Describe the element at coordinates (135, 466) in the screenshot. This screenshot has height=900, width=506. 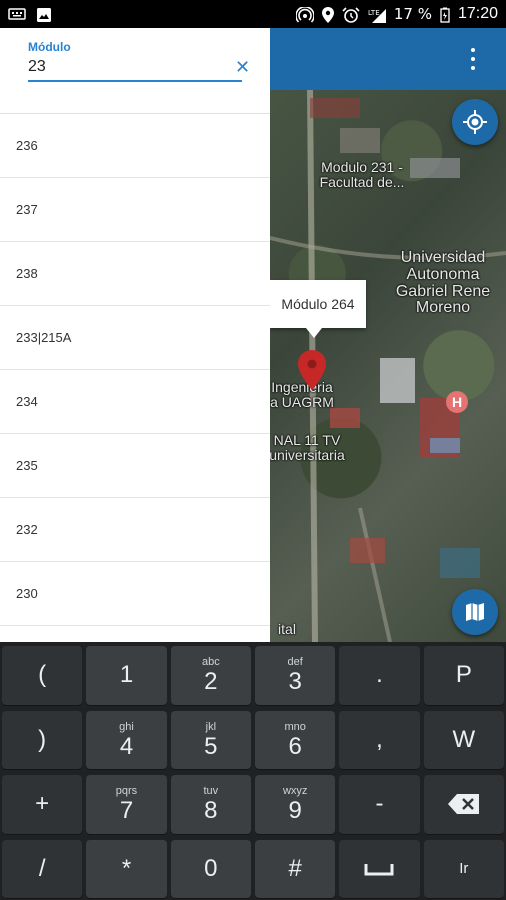
I see `list-item: 235` at that location.